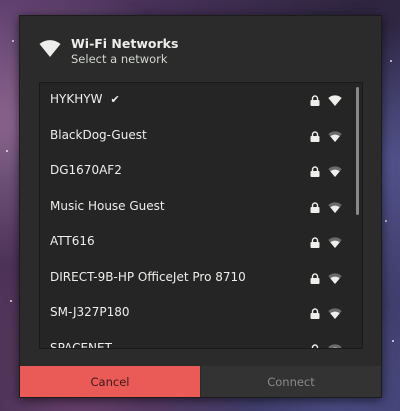  Describe the element at coordinates (125, 43) in the screenshot. I see `dialog-title: Wi-Fi Networks` at that location.